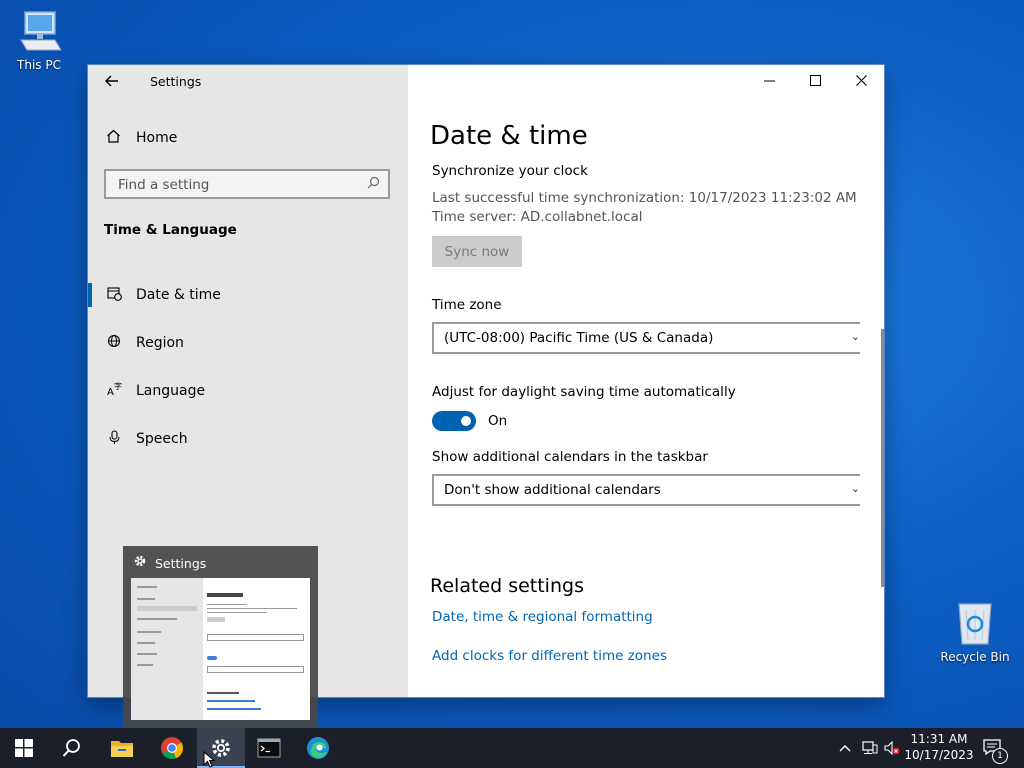 The width and height of the screenshot is (1024, 768). What do you see at coordinates (510, 171) in the screenshot?
I see `sync-heading: Synchronize your clock` at bounding box center [510, 171].